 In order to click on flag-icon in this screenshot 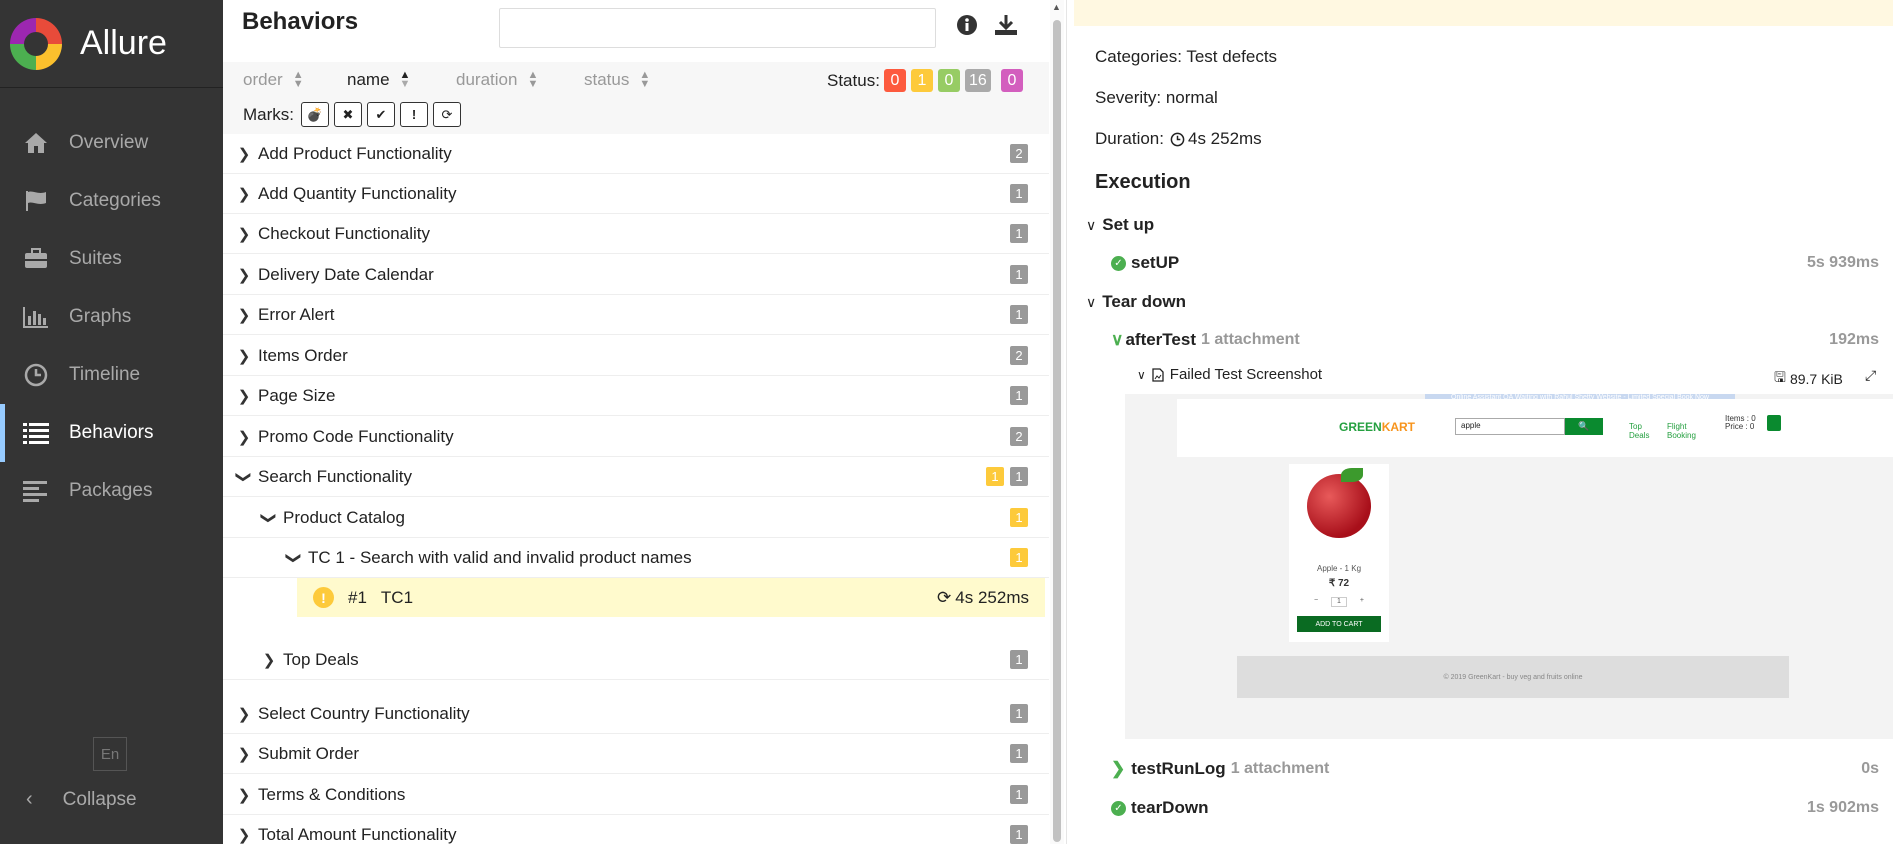, I will do `click(36, 201)`.